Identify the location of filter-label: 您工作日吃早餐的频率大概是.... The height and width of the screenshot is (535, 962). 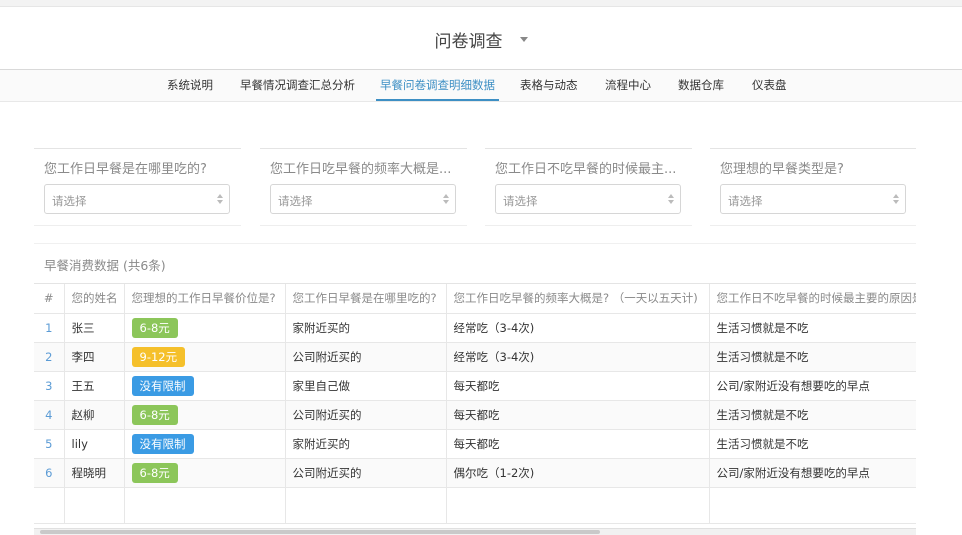
(361, 169).